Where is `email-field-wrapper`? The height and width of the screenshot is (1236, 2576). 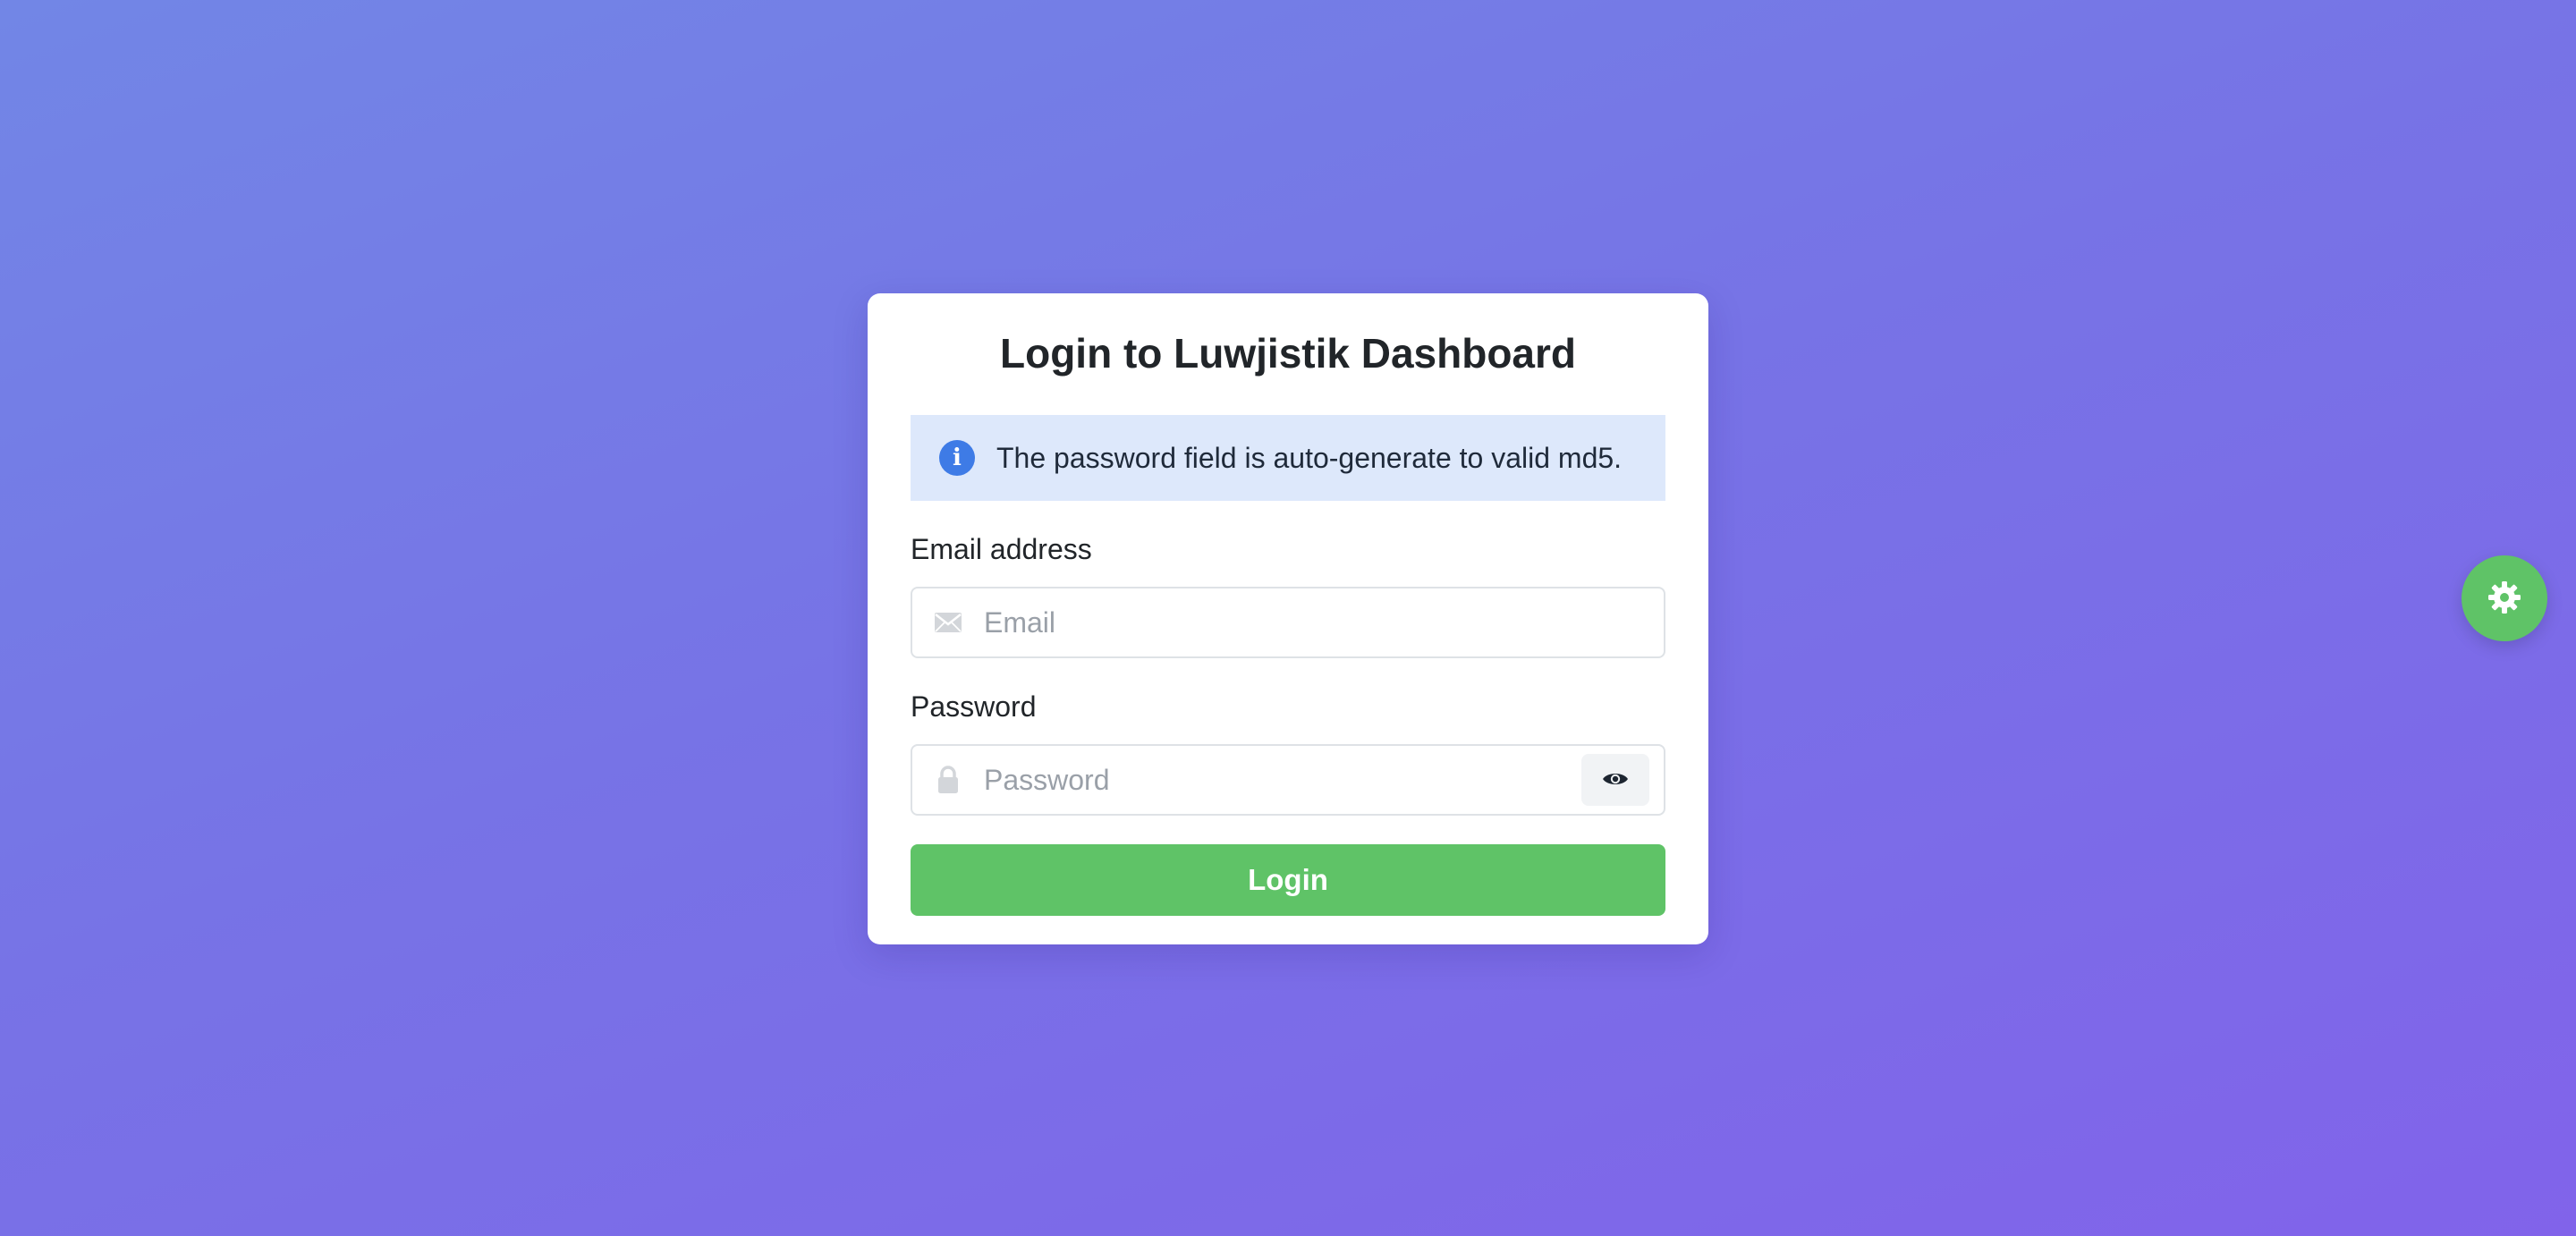
email-field-wrapper is located at coordinates (1288, 623).